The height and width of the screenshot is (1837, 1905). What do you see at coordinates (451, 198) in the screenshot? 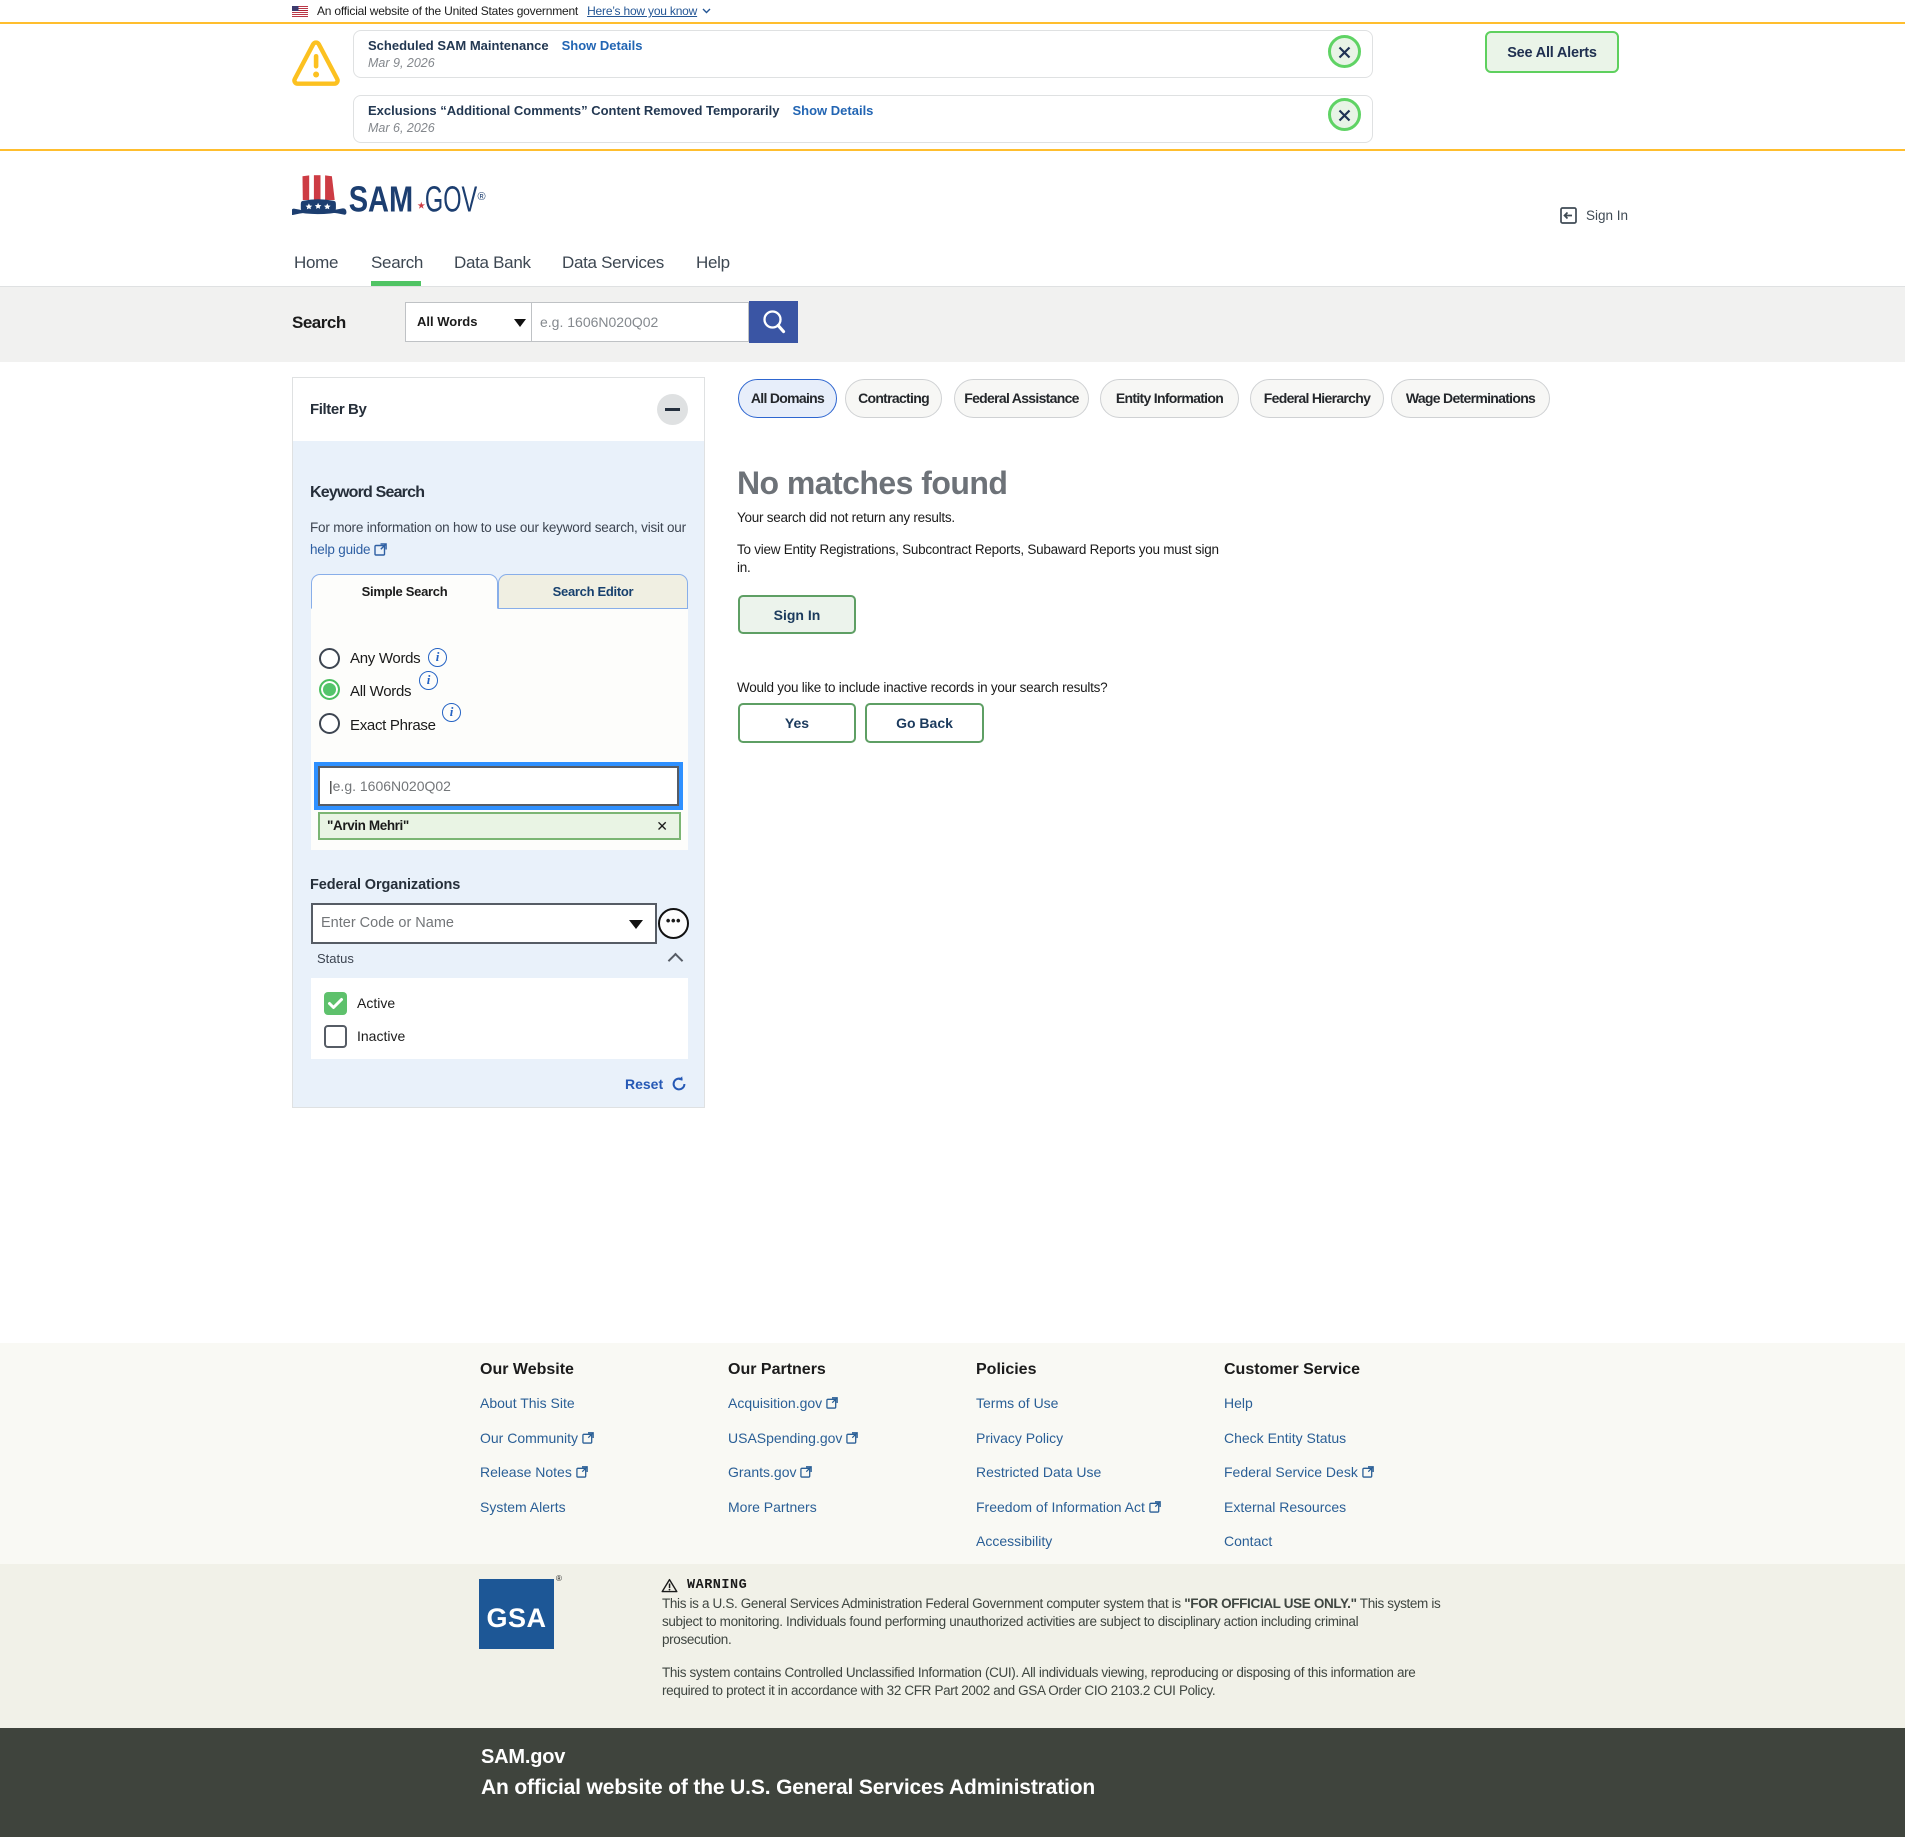
I see `svg-text: GOV` at bounding box center [451, 198].